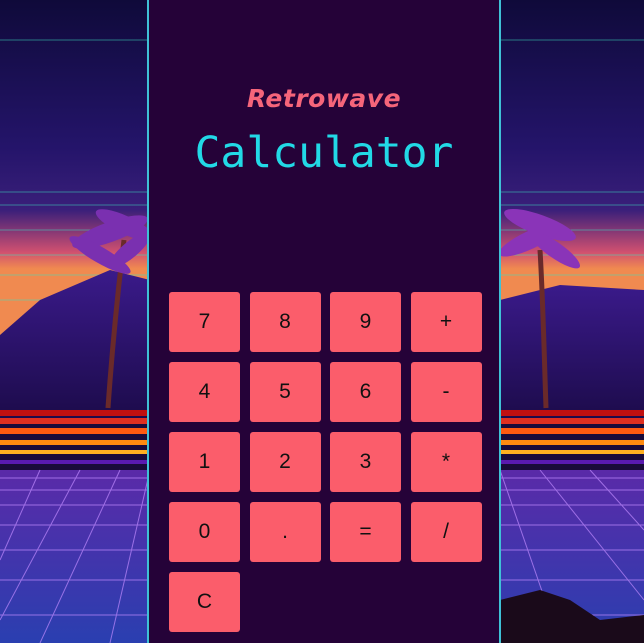  Describe the element at coordinates (204, 322) in the screenshot. I see `key-7: 7` at that location.